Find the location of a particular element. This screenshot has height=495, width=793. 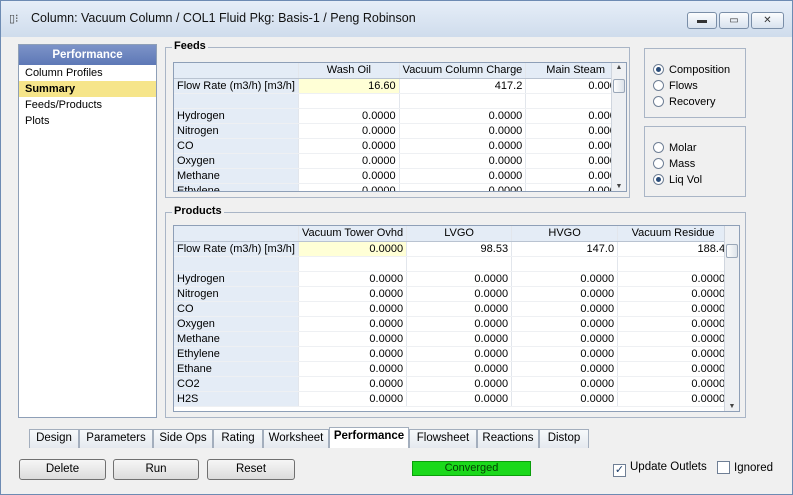

table-row: CO 0.0000 0.0000 0.0000 is located at coordinates (400, 146).